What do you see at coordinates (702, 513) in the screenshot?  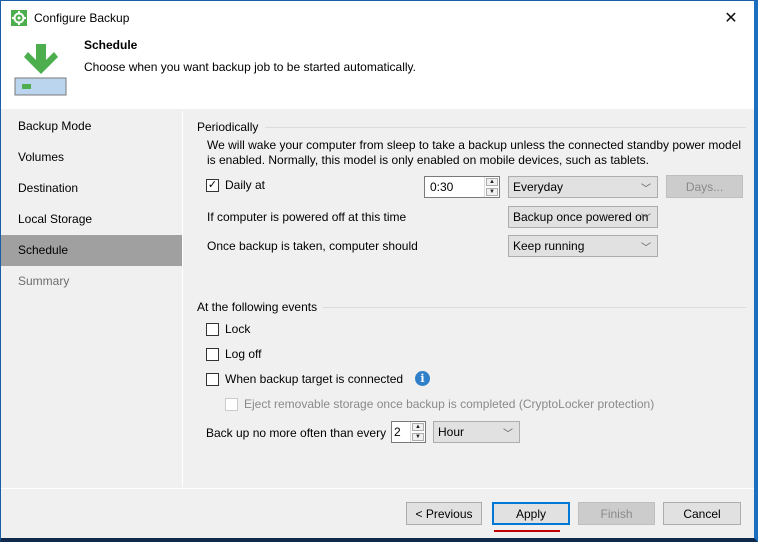 I see `cancel-button: Cancel` at bounding box center [702, 513].